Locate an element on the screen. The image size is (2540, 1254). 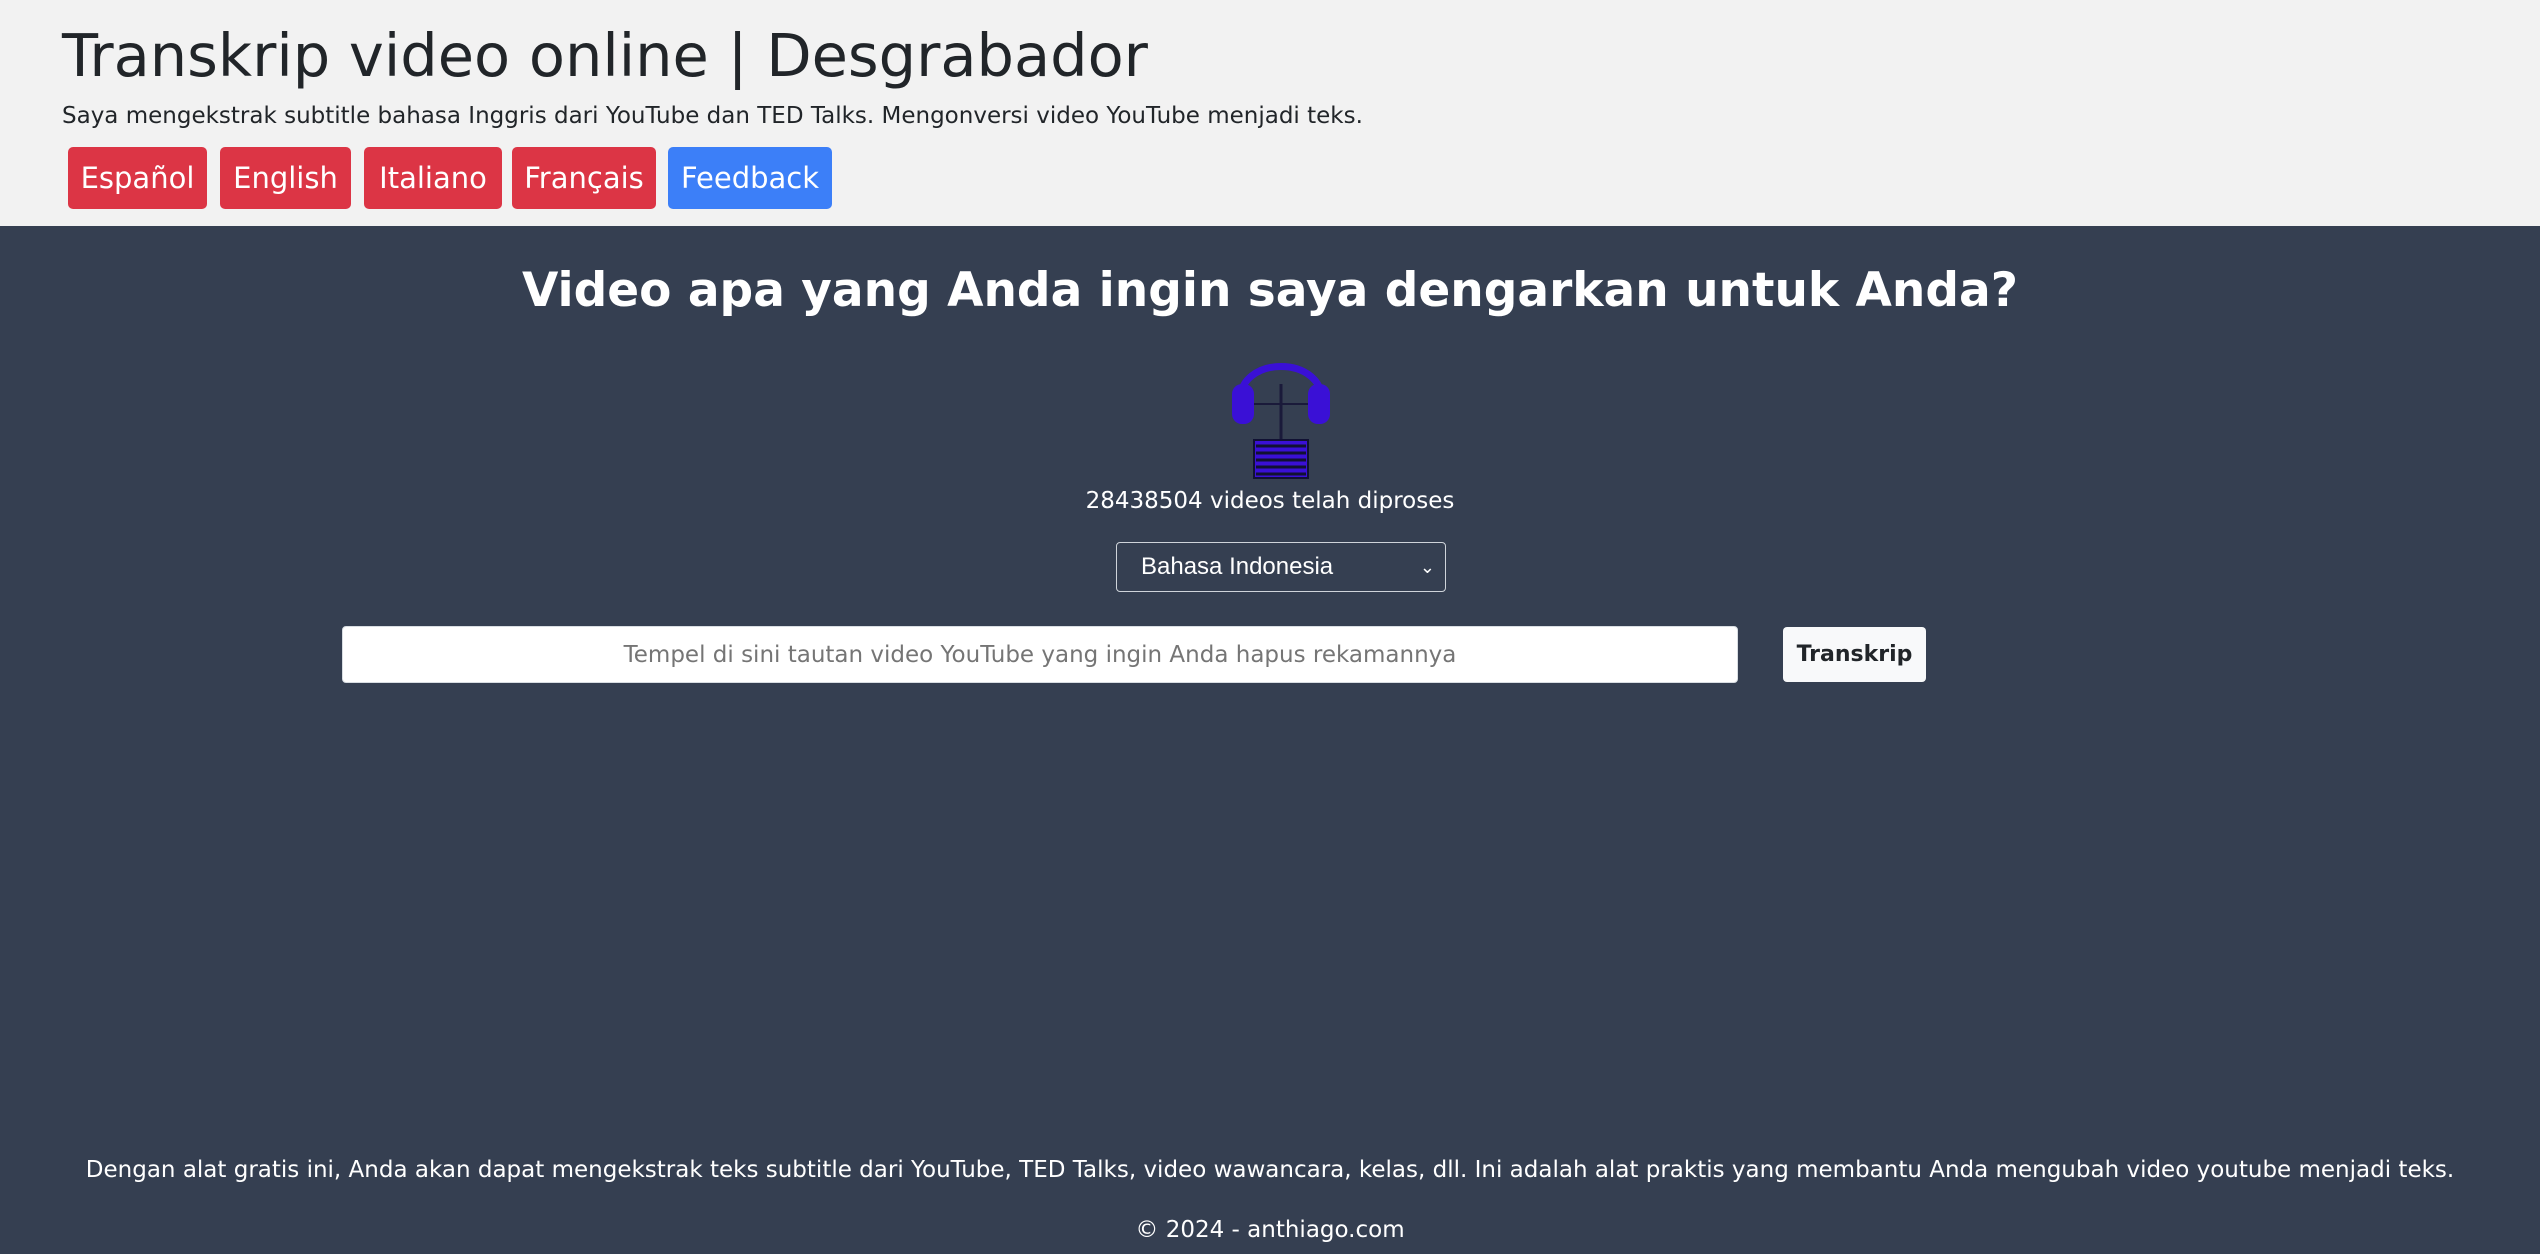
headphones-icon is located at coordinates (1281, 407).